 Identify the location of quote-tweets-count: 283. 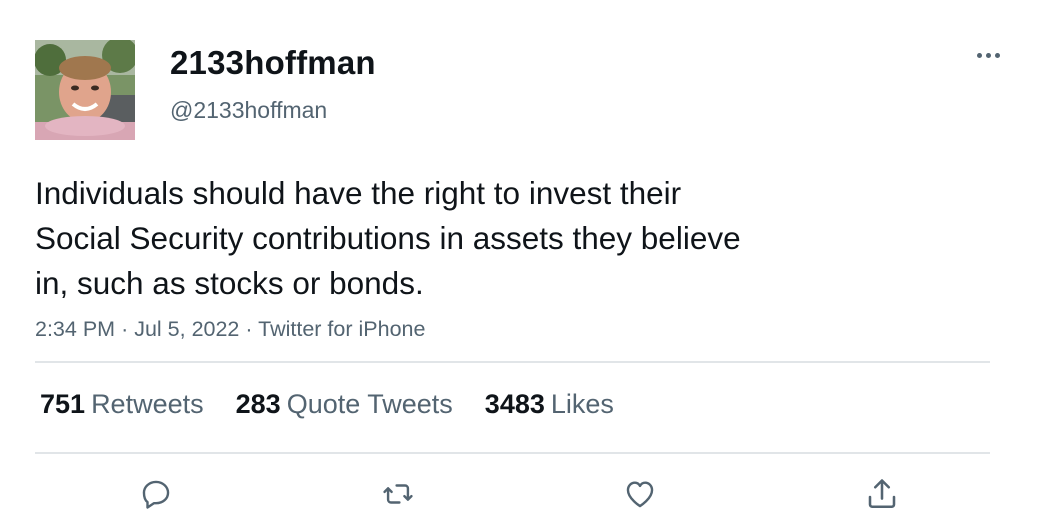
(258, 404).